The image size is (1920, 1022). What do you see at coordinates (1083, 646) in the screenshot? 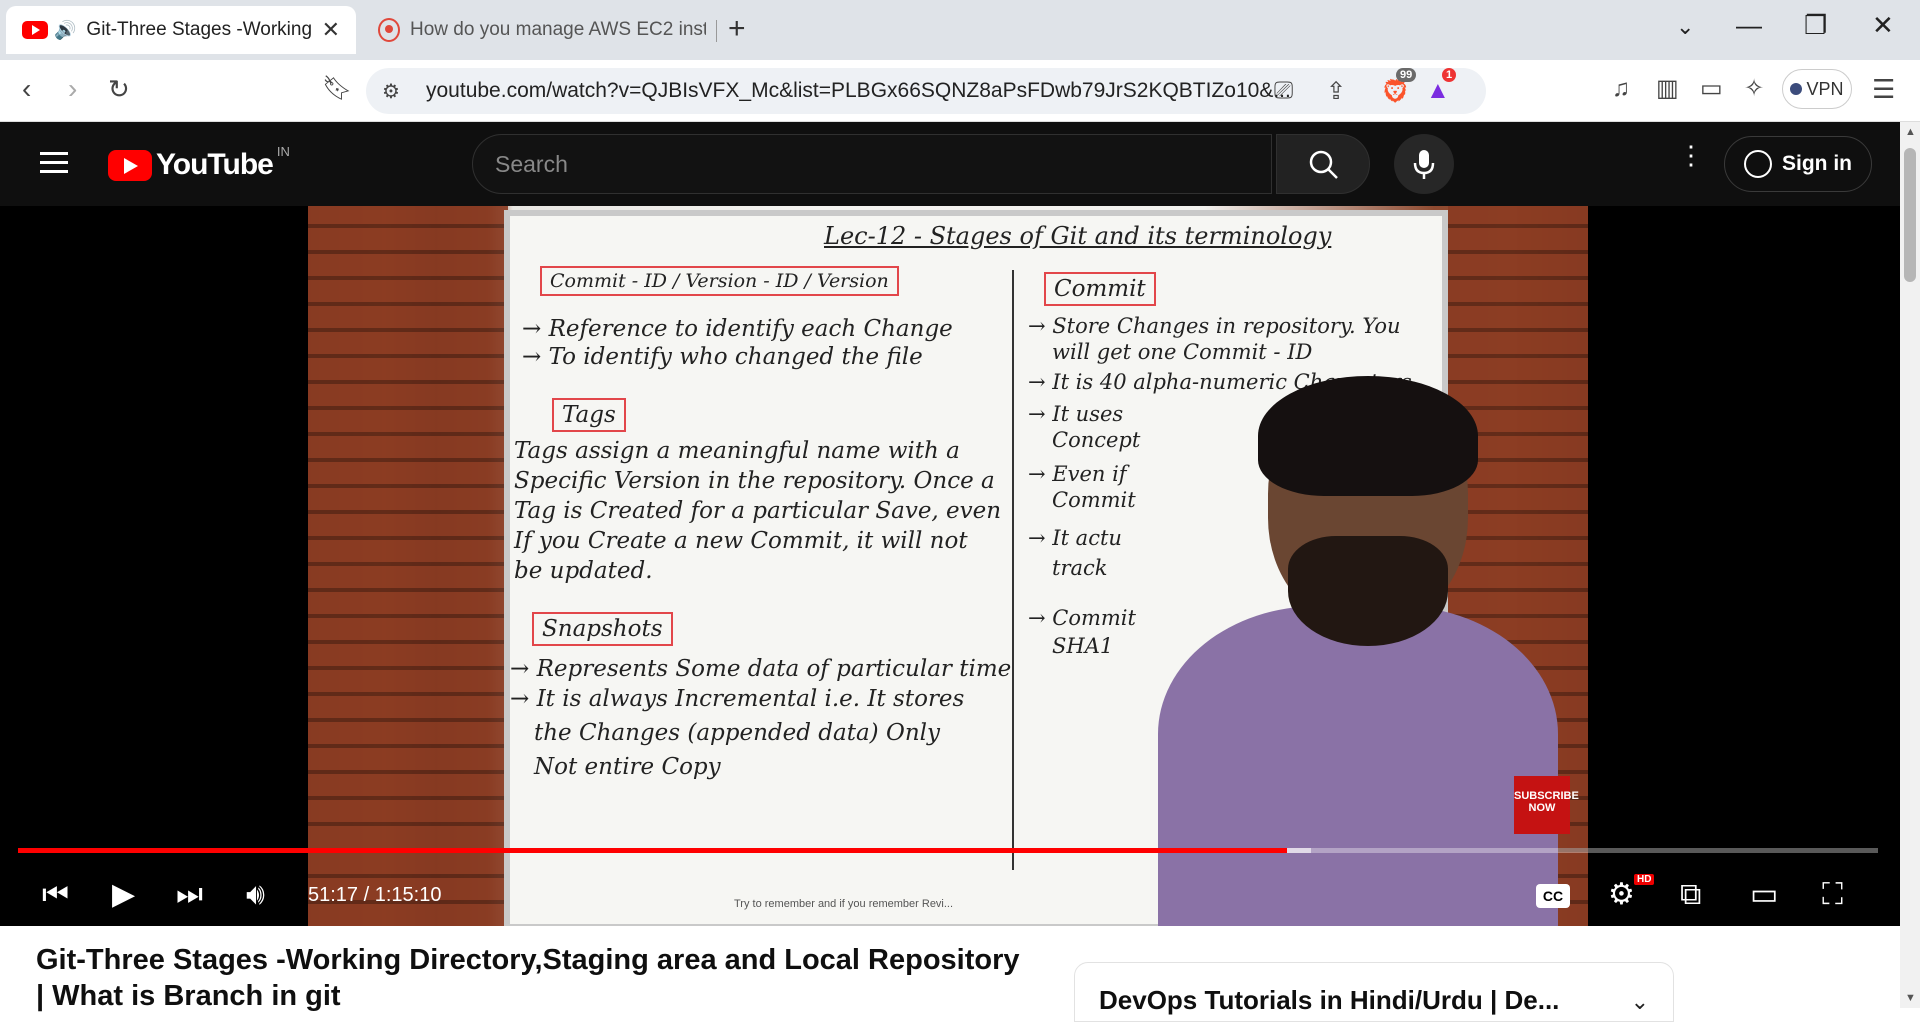
I see `commit-line-11: SHA1` at bounding box center [1083, 646].